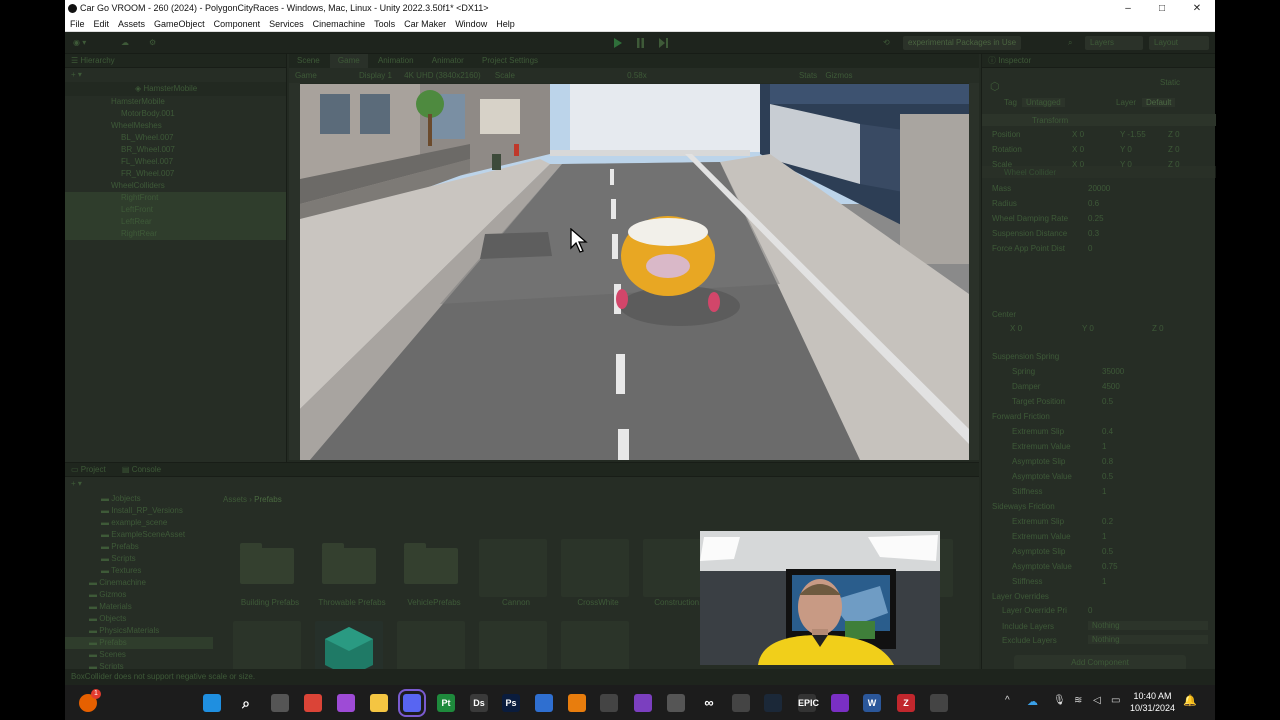  I want to click on tab-project-settings: Project Settings, so click(510, 60).